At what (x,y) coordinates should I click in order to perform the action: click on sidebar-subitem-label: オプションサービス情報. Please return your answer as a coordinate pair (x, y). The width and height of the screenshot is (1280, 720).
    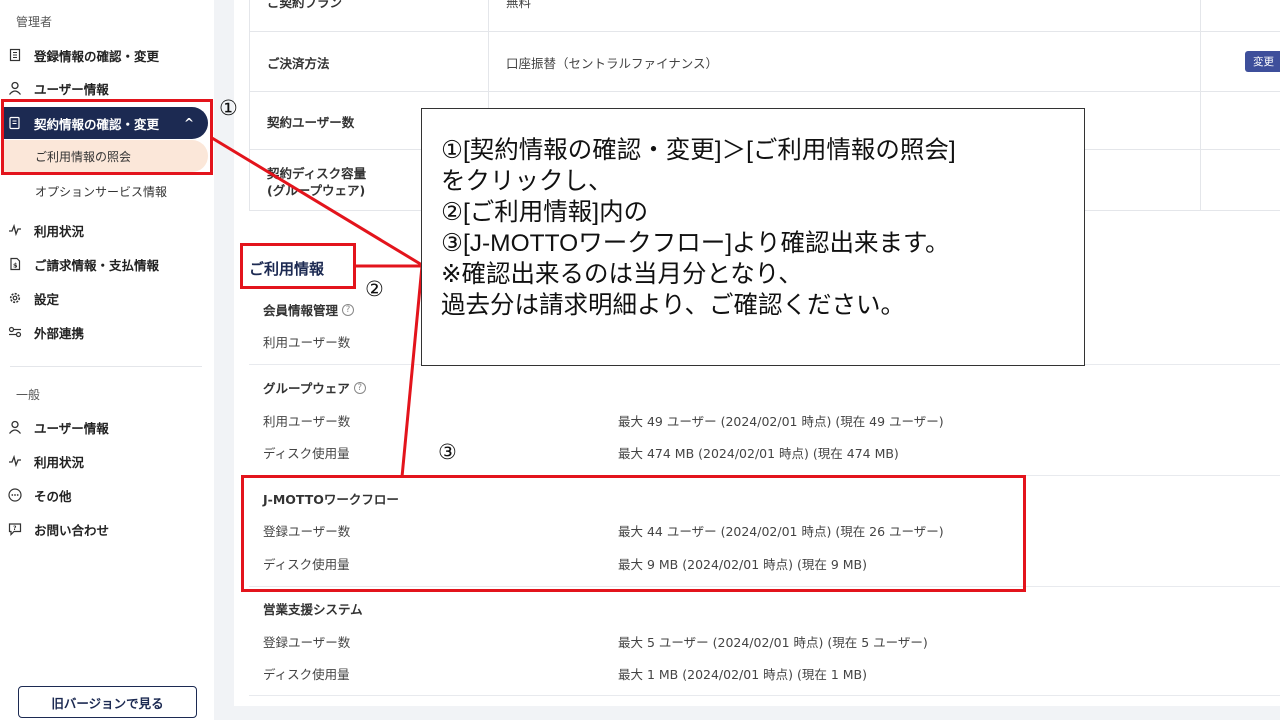
    Looking at the image, I should click on (101, 191).